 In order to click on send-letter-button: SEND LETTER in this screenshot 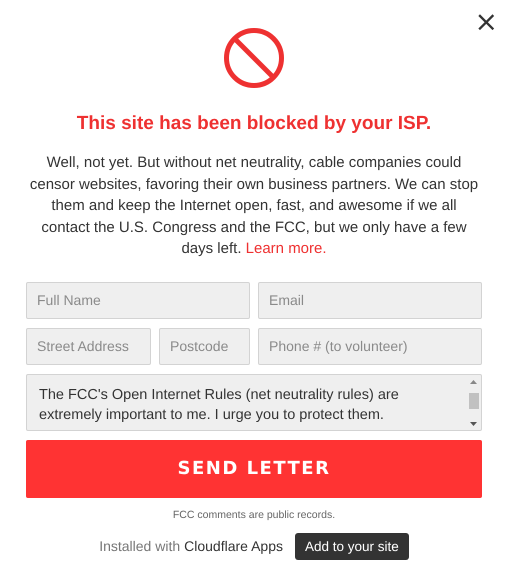, I will do `click(254, 469)`.